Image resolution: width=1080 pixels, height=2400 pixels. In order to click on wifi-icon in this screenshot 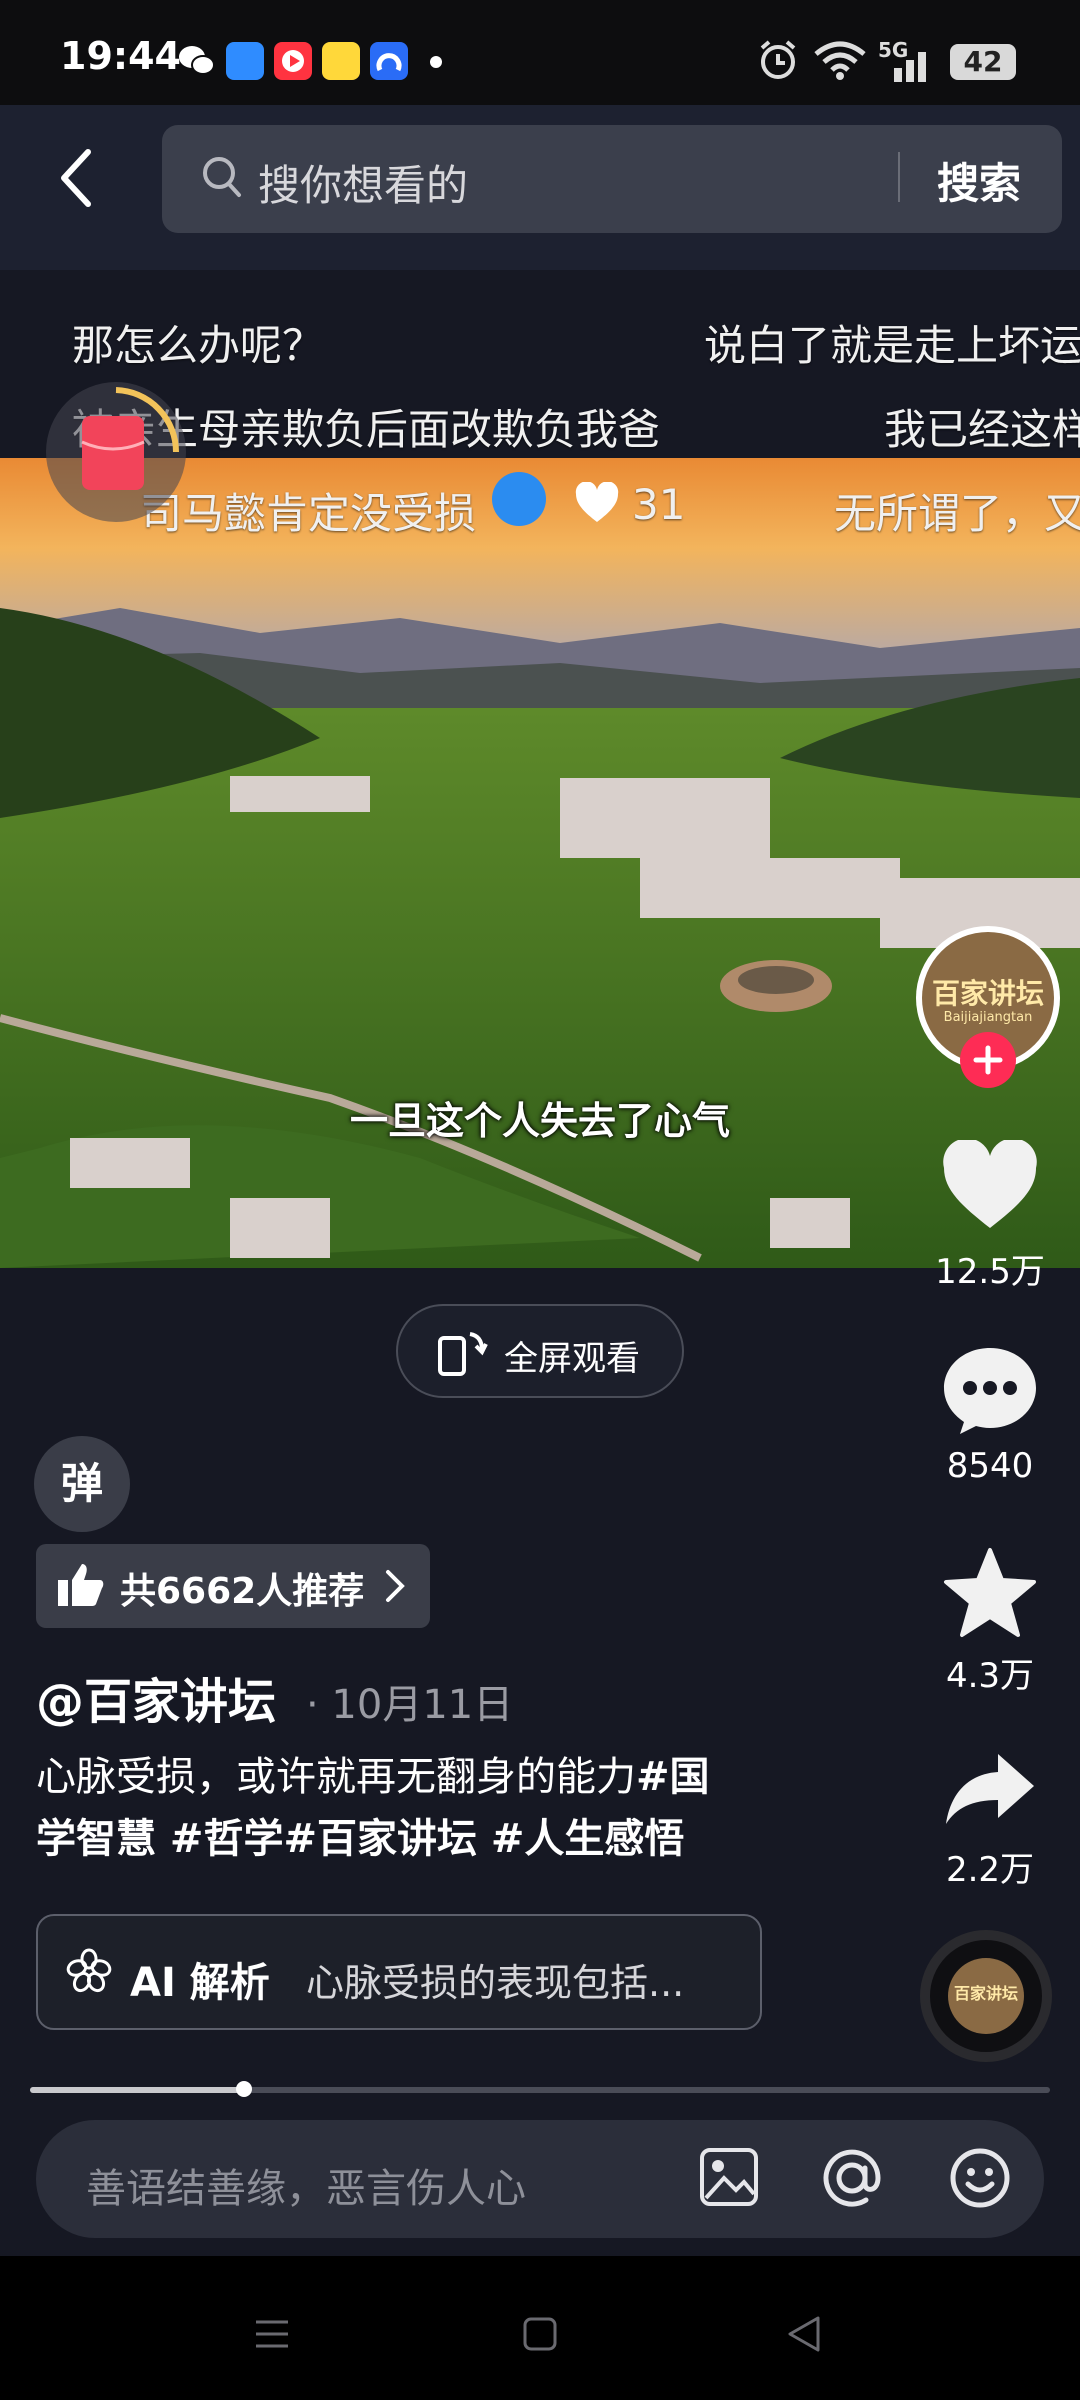, I will do `click(840, 62)`.